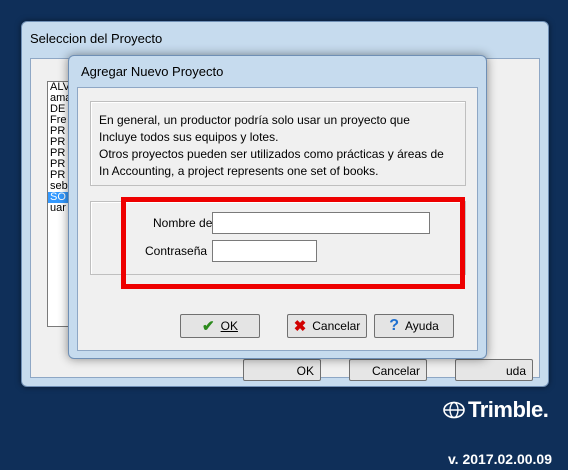 The width and height of the screenshot is (568, 470). I want to click on back-cancel-button: Cancelar, so click(388, 370).